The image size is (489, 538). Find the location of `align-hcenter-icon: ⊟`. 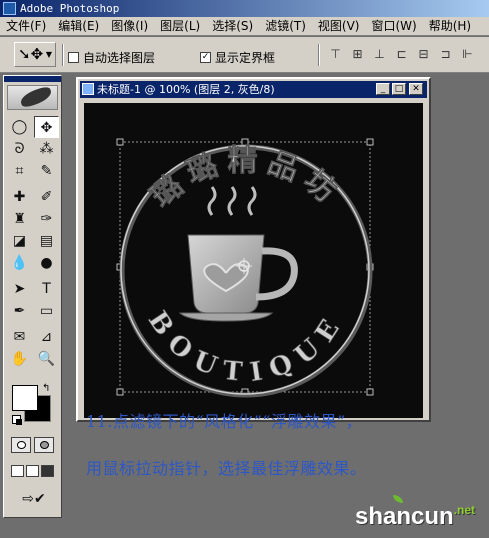

align-hcenter-icon: ⊟ is located at coordinates (423, 54).